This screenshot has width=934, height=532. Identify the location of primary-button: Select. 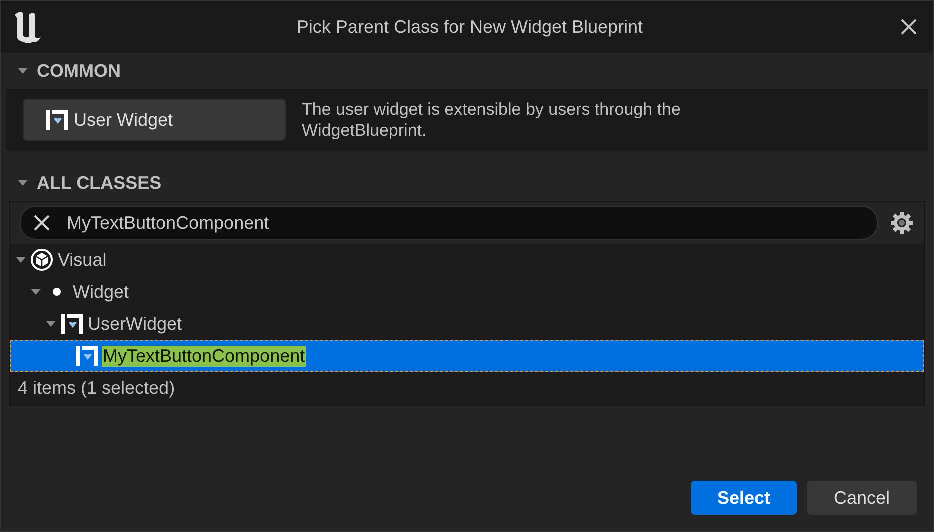
(744, 498).